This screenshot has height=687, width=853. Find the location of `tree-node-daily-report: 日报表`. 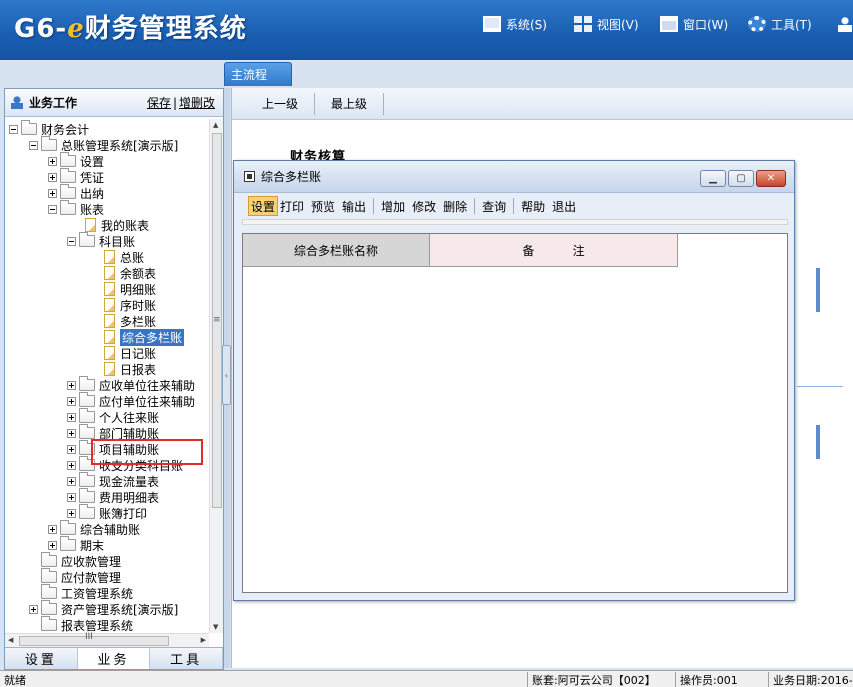

tree-node-daily-report: 日报表 is located at coordinates (130, 369).